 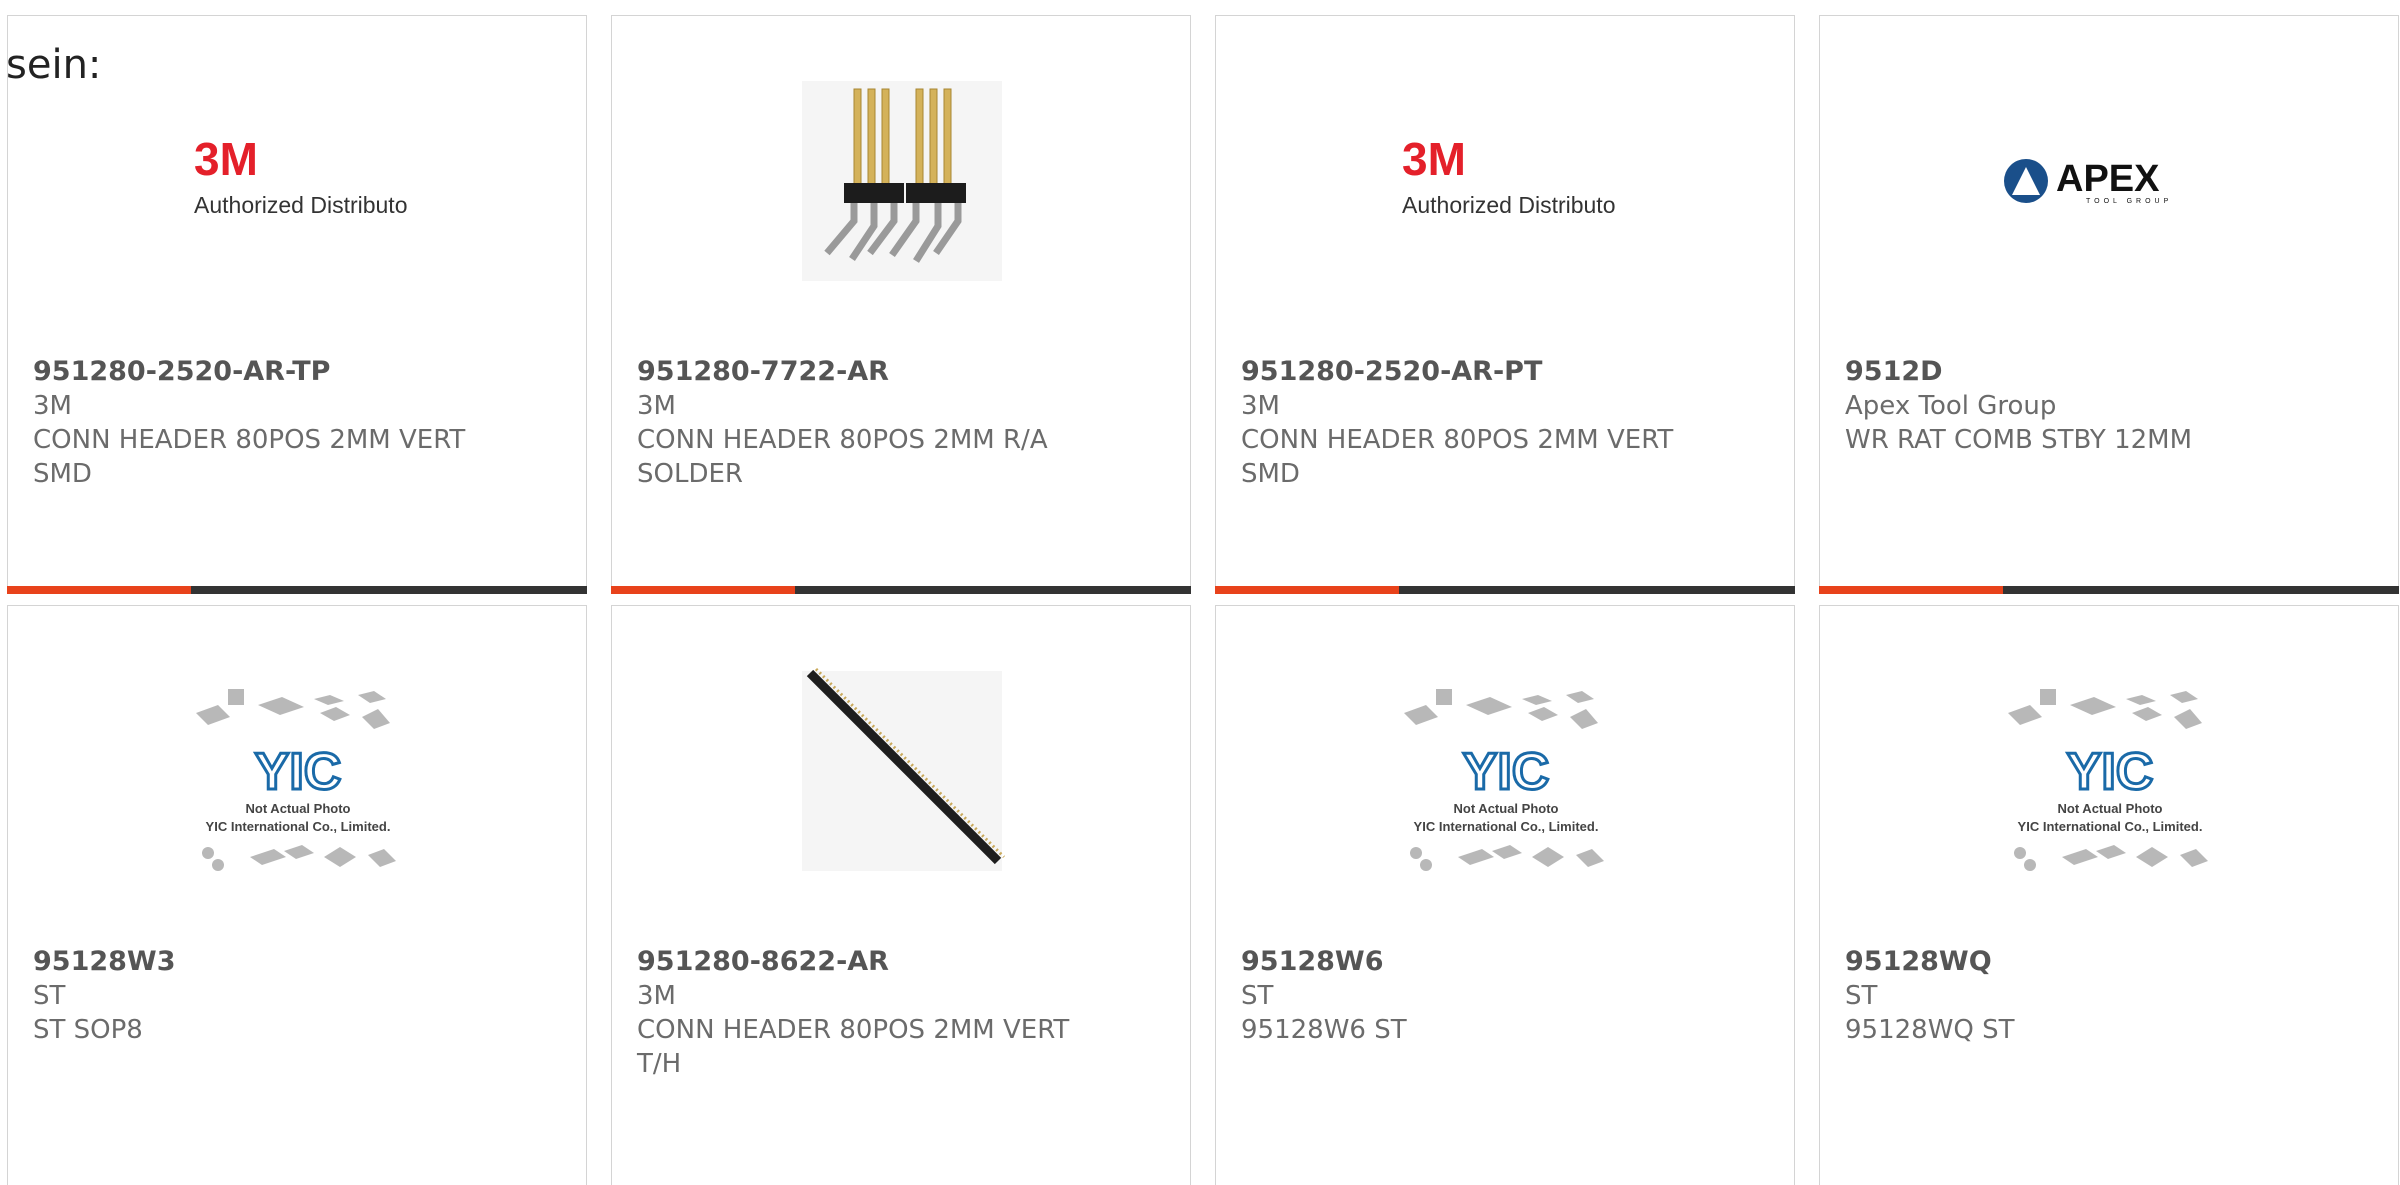 What do you see at coordinates (88, 1030) in the screenshot?
I see `product-description: ST SOP8` at bounding box center [88, 1030].